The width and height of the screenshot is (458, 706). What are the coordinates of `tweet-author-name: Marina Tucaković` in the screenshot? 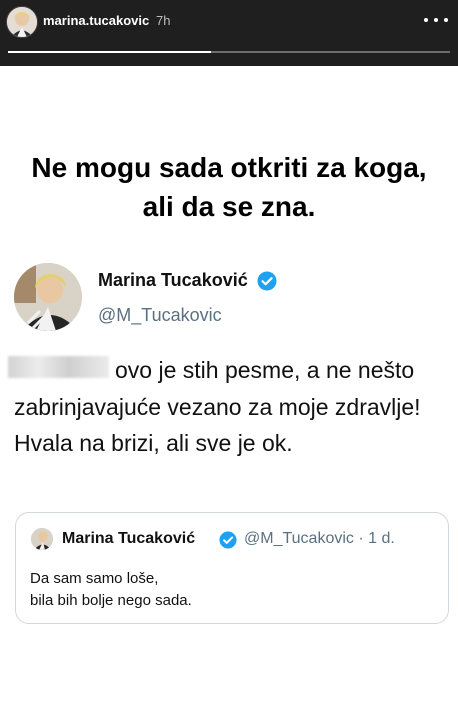 It's located at (173, 280).